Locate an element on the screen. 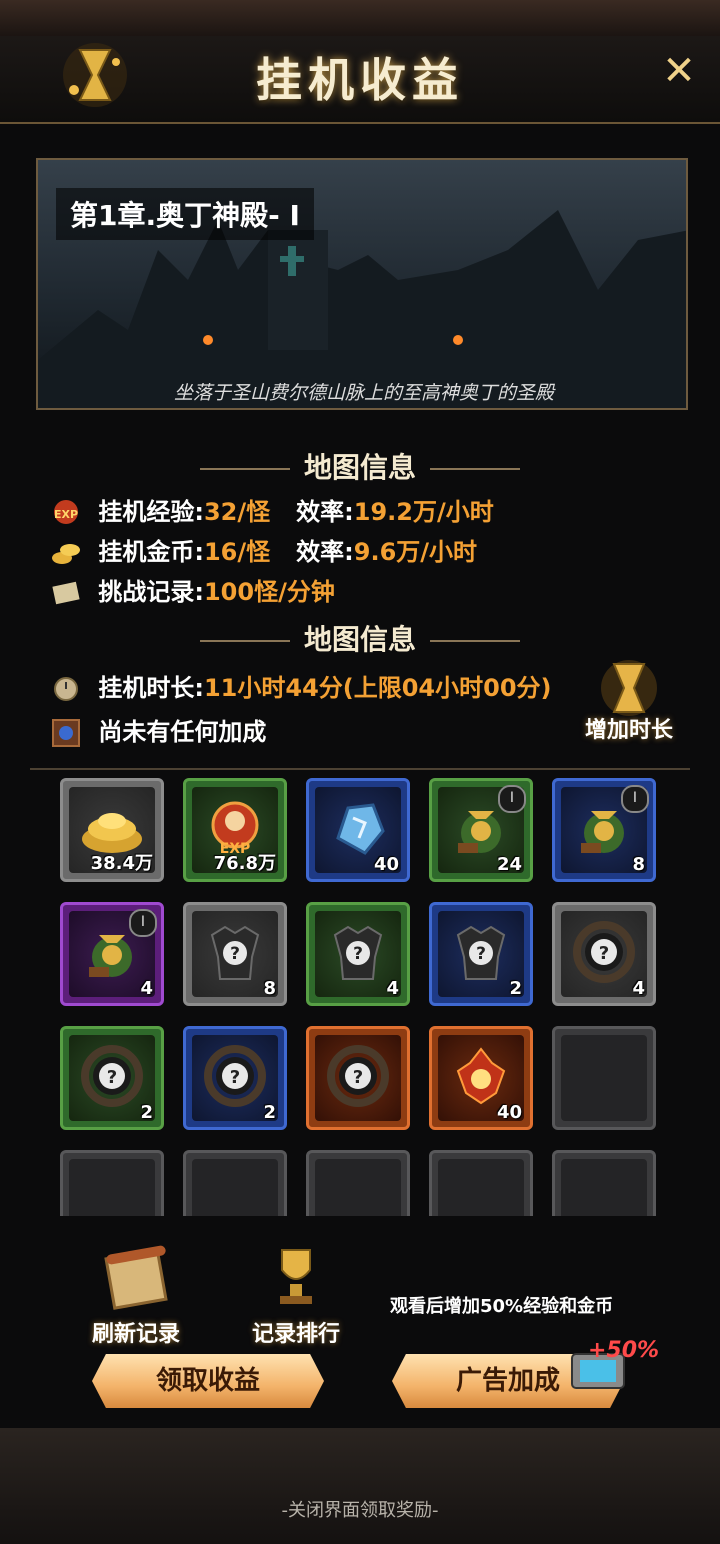  pocket-watch-icon is located at coordinates (66, 689).